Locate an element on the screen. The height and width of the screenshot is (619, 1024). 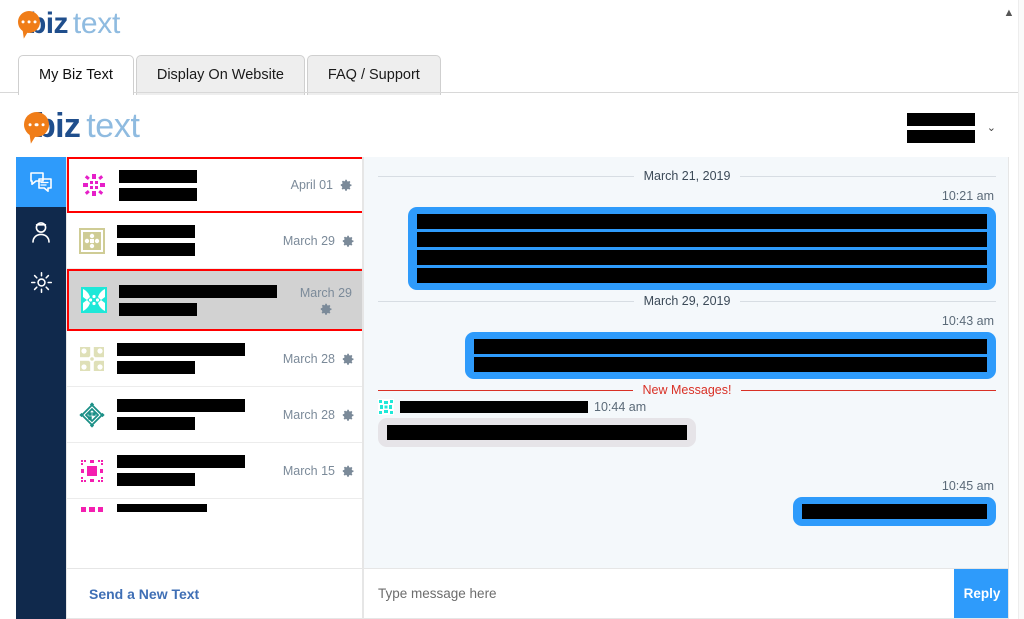
new-messages-label: New Messages! is located at coordinates (687, 390).